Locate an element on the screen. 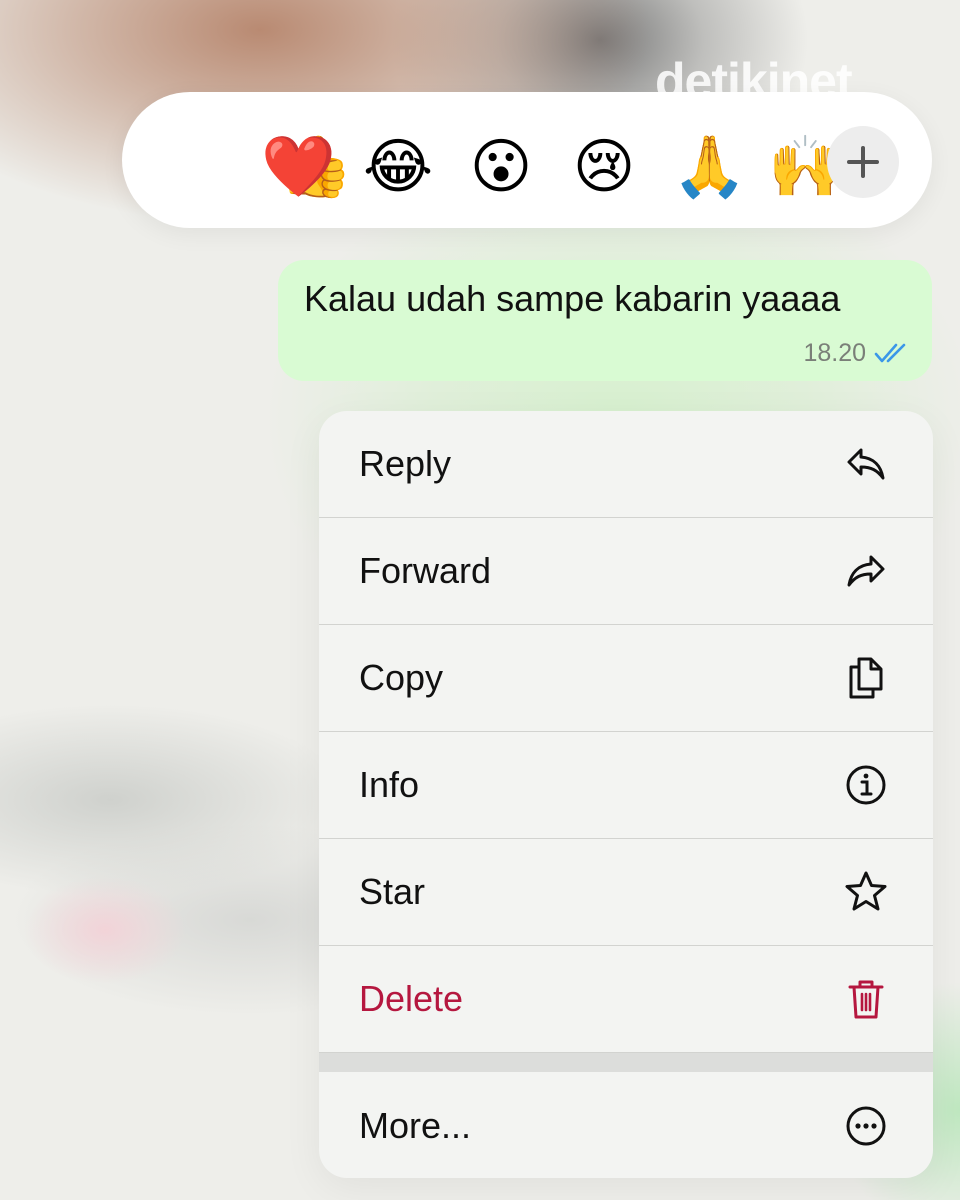  menu-separator is located at coordinates (626, 1062).